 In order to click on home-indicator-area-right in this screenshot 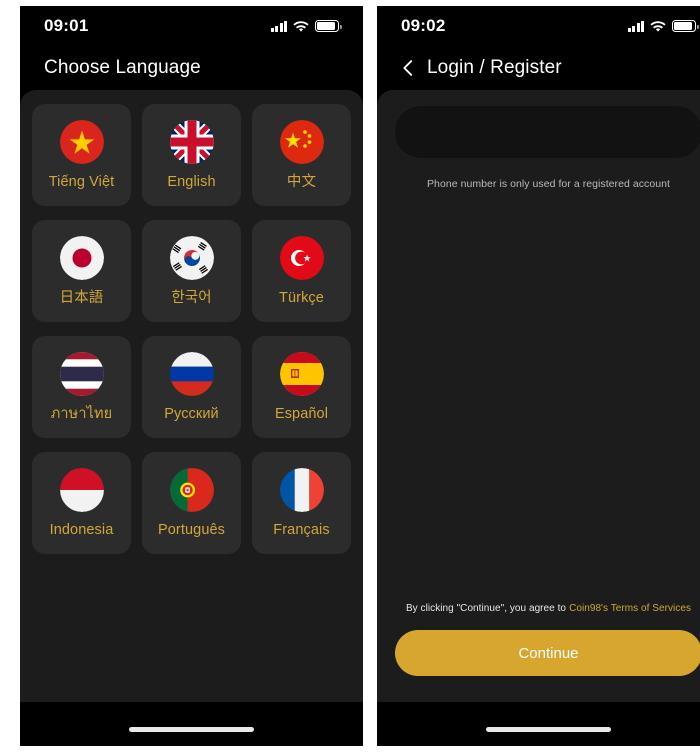, I will do `click(538, 729)`.